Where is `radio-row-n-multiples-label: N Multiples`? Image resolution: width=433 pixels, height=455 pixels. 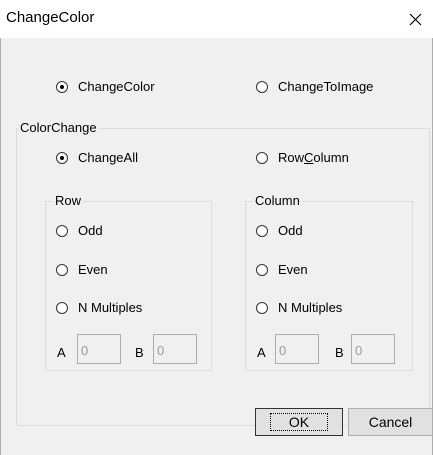 radio-row-n-multiples-label: N Multiples is located at coordinates (110, 307).